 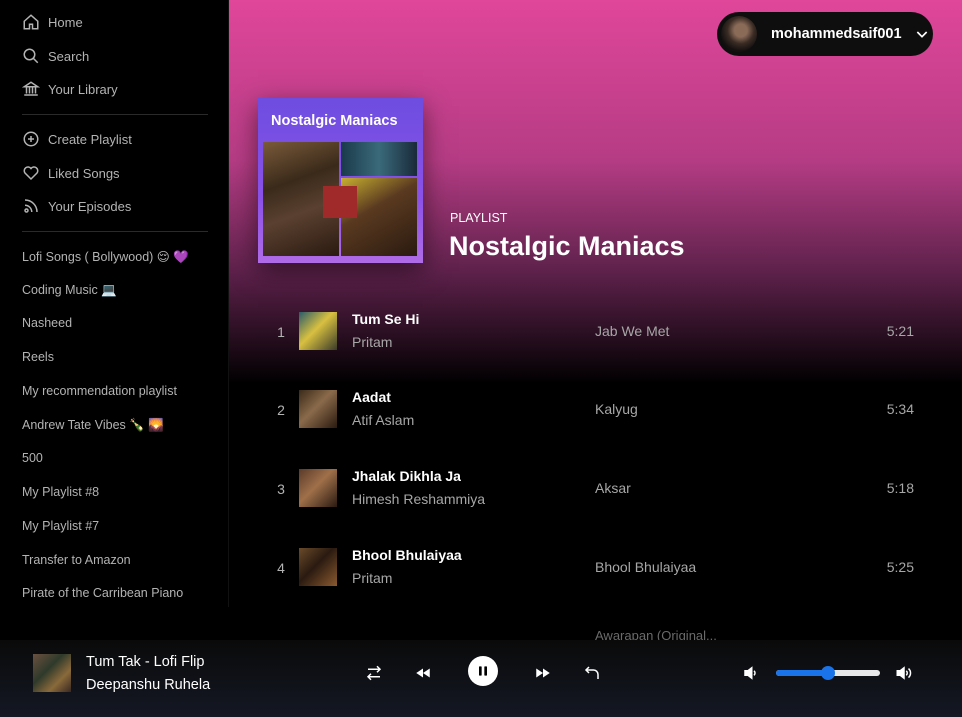 What do you see at coordinates (739, 34) in the screenshot?
I see `avatar` at bounding box center [739, 34].